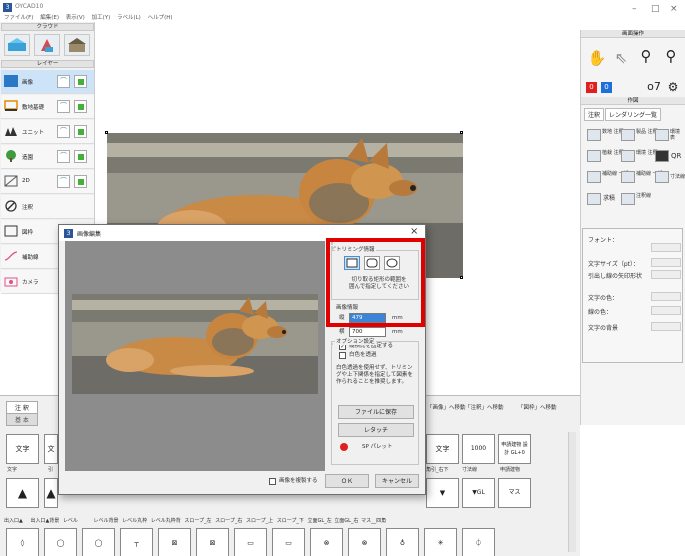 The width and height of the screenshot is (685, 556). I want to click on font-select, so click(666, 247).